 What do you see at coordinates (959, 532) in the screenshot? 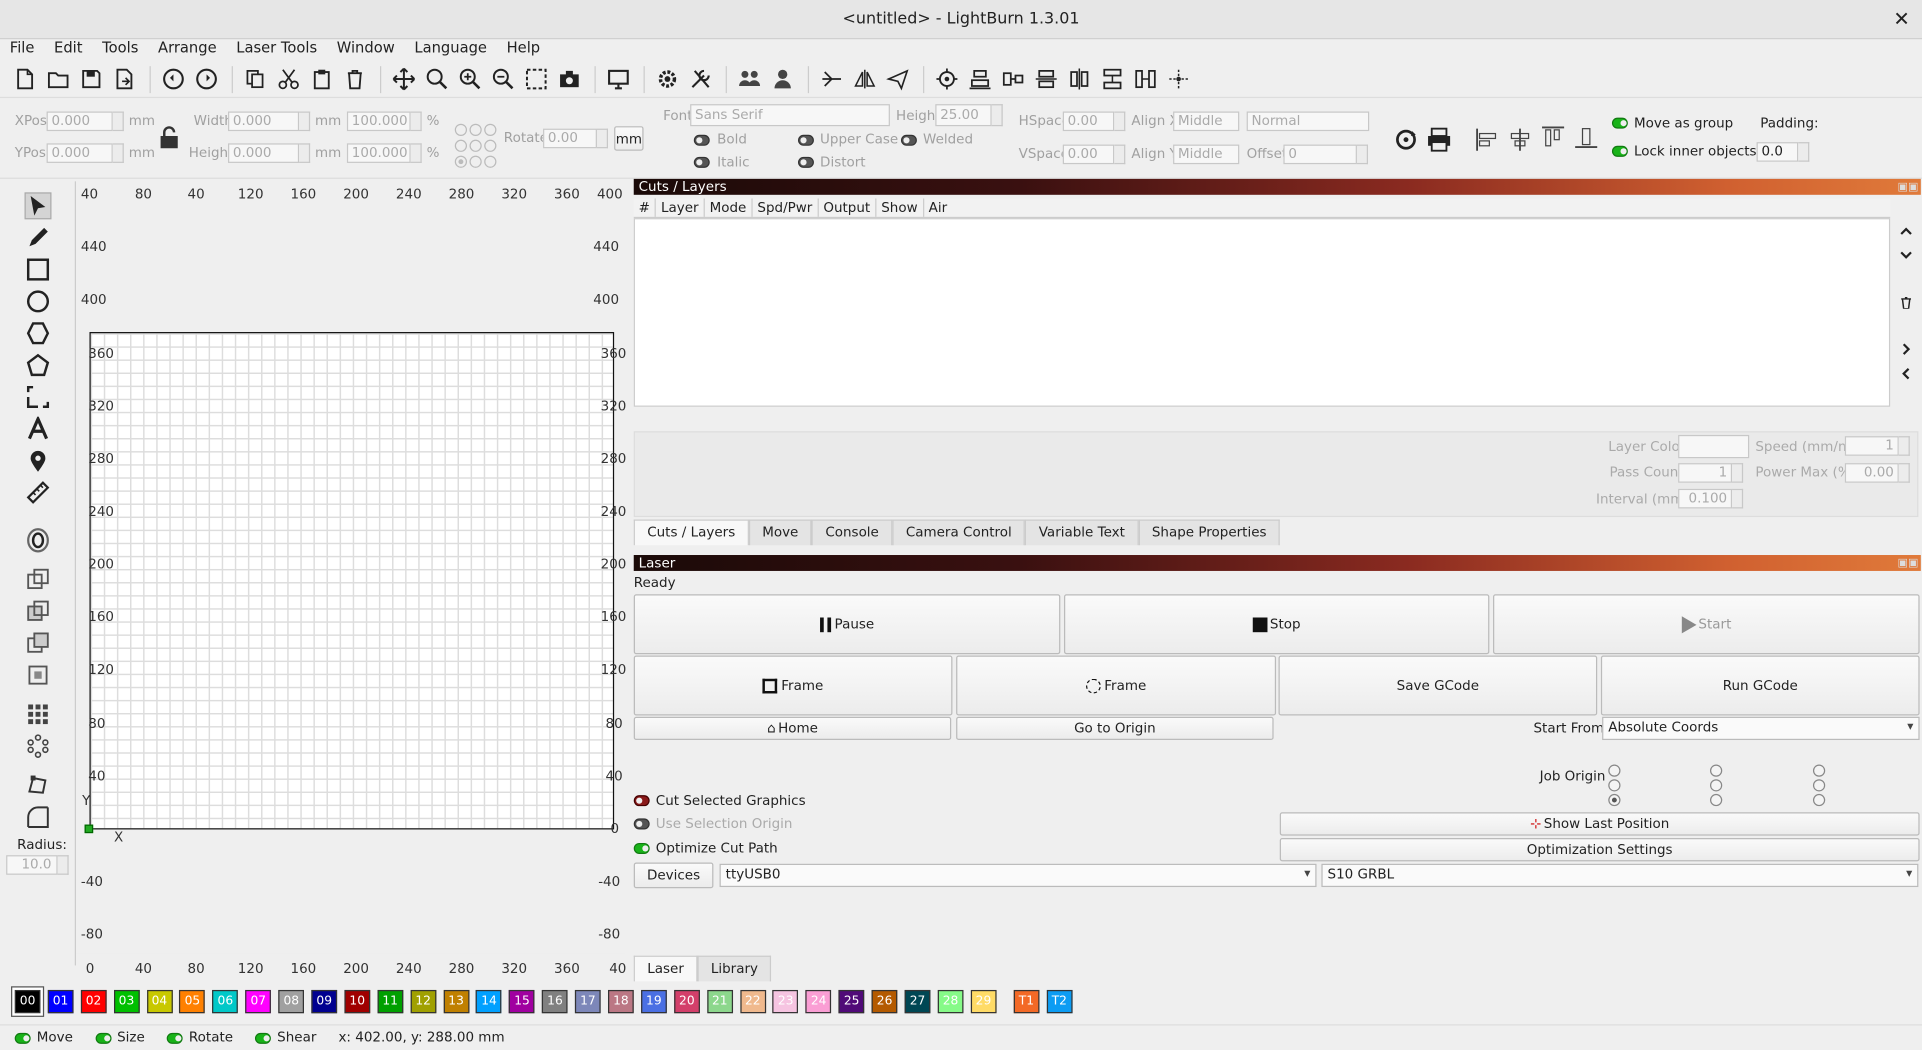
I see `tab-camera-control: Camera Control` at bounding box center [959, 532].